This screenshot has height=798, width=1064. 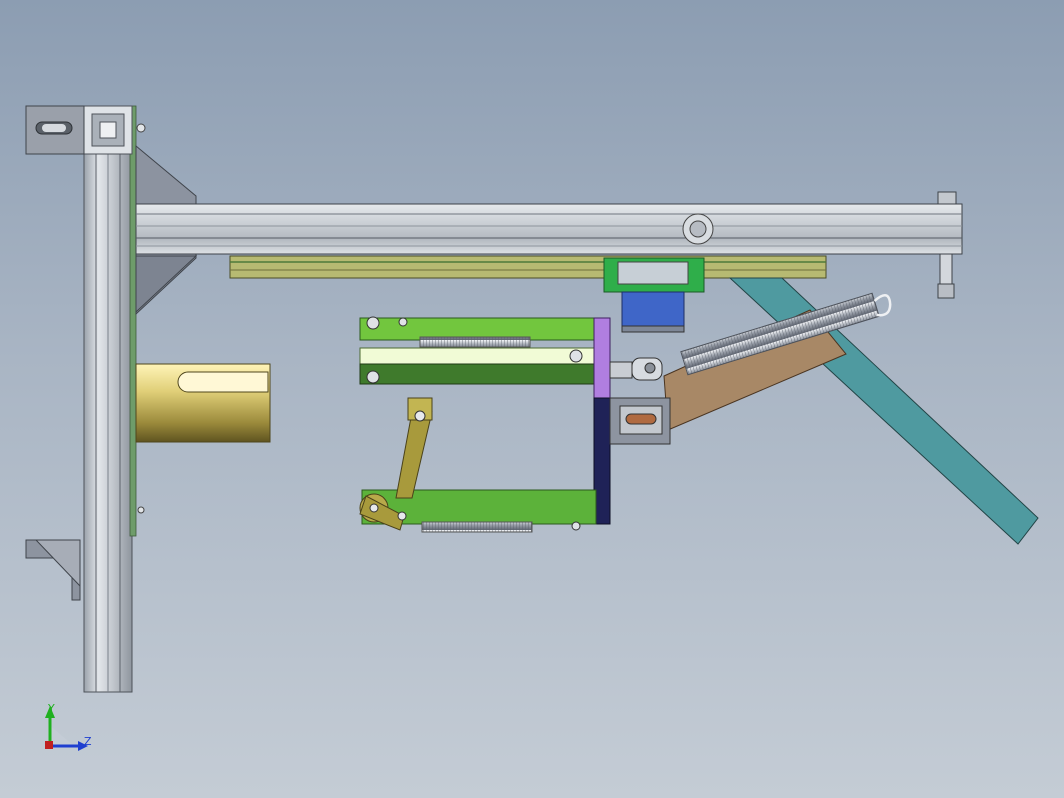 I want to click on end-bolt, so click(x=946, y=276).